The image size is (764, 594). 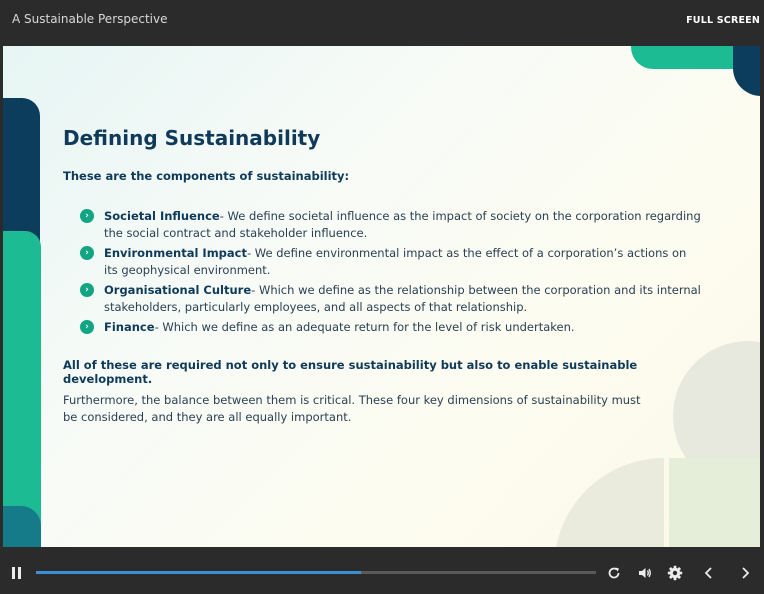 What do you see at coordinates (17, 573) in the screenshot?
I see `pause-icon` at bounding box center [17, 573].